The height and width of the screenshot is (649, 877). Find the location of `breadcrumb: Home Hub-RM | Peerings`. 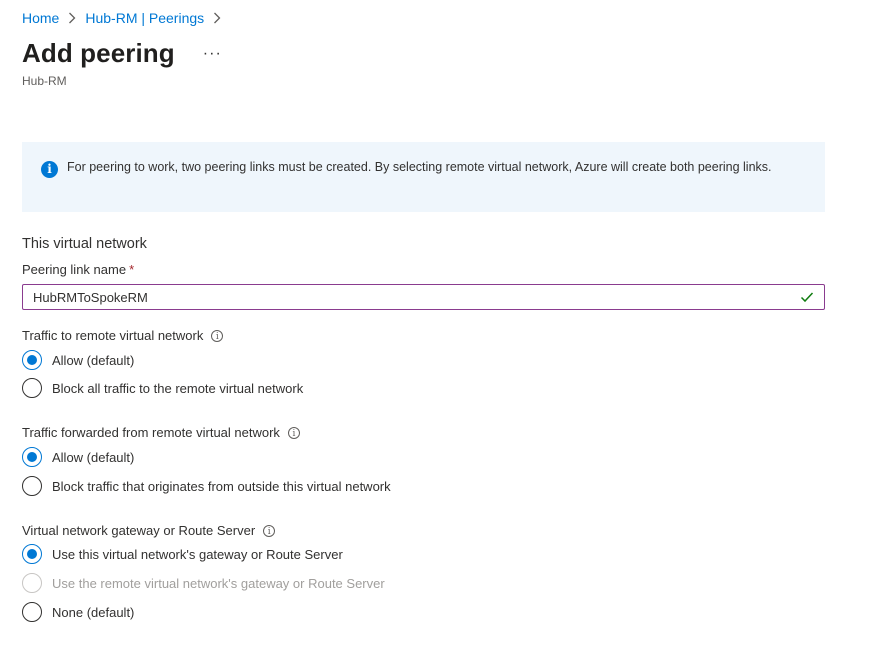

breadcrumb: Home Hub-RM | Peerings is located at coordinates (126, 18).